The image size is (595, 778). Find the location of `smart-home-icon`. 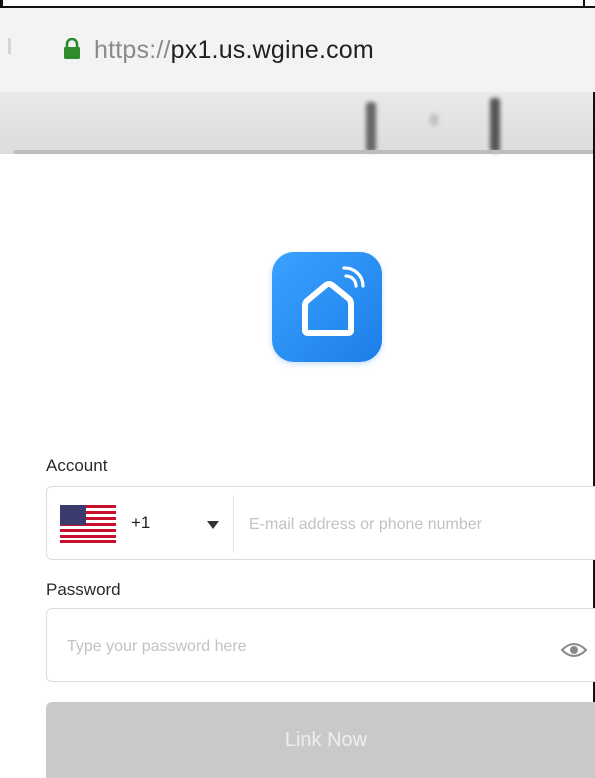

smart-home-icon is located at coordinates (327, 307).